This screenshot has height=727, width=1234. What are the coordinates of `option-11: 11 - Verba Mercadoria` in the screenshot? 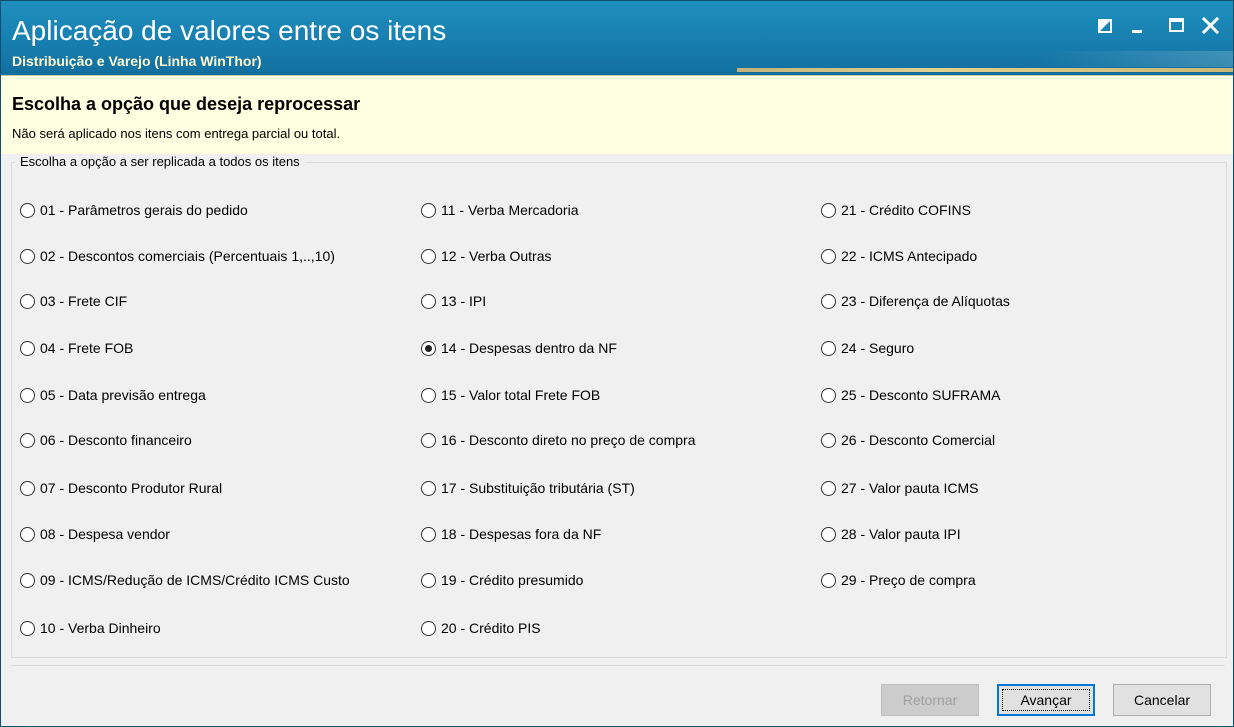 It's located at (499, 210).